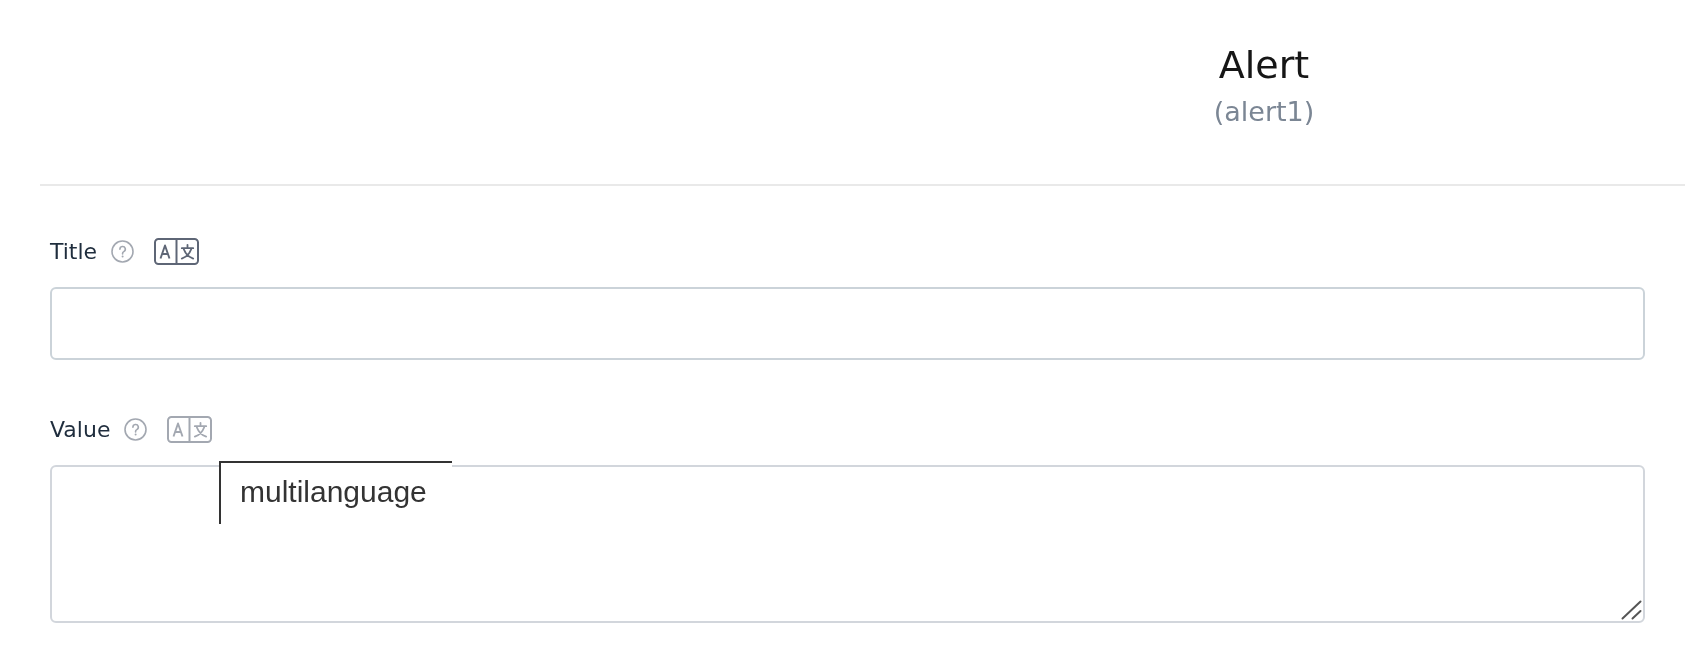 The height and width of the screenshot is (660, 1685). Describe the element at coordinates (1632, 610) in the screenshot. I see `resize-handle-icon` at that location.